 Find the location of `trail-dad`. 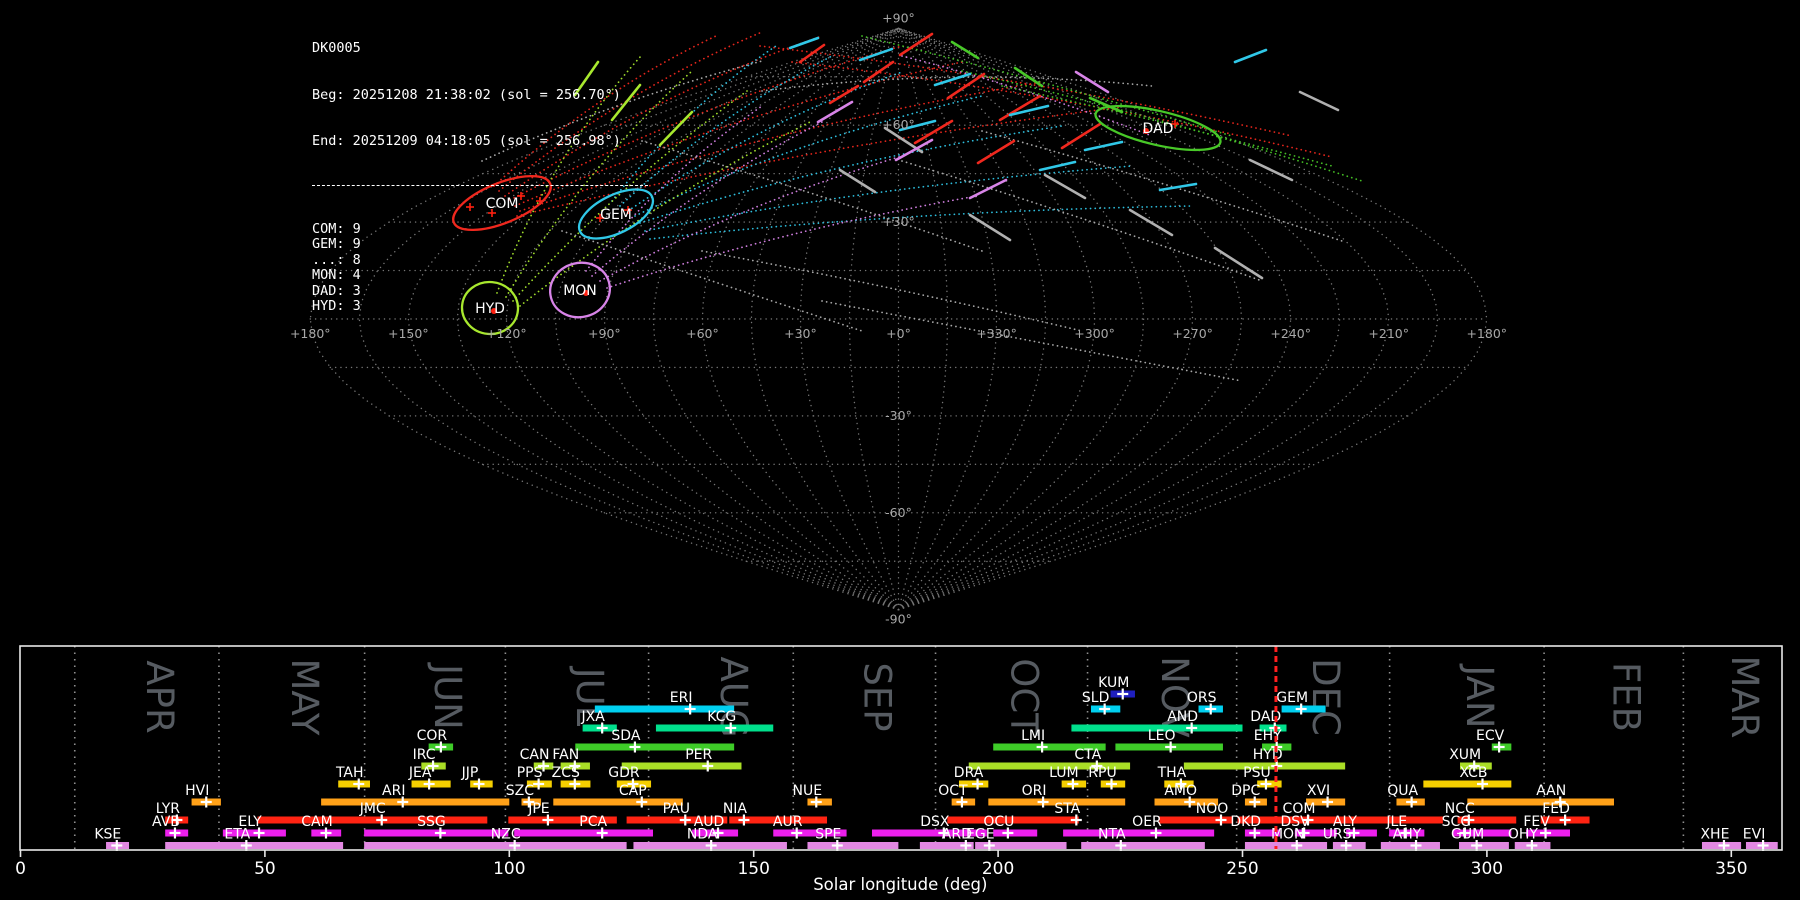

trail-dad is located at coordinates (1047, 86).